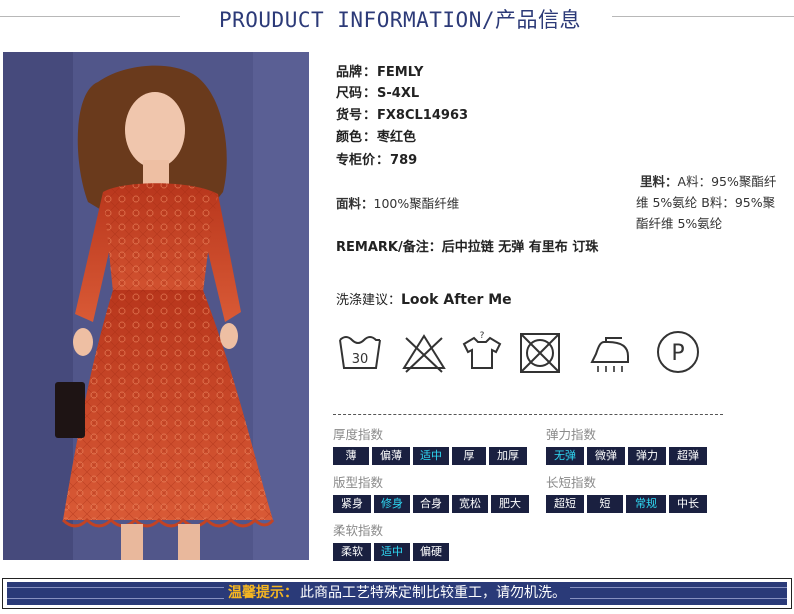  I want to click on thickness-option: 厚, so click(469, 456).